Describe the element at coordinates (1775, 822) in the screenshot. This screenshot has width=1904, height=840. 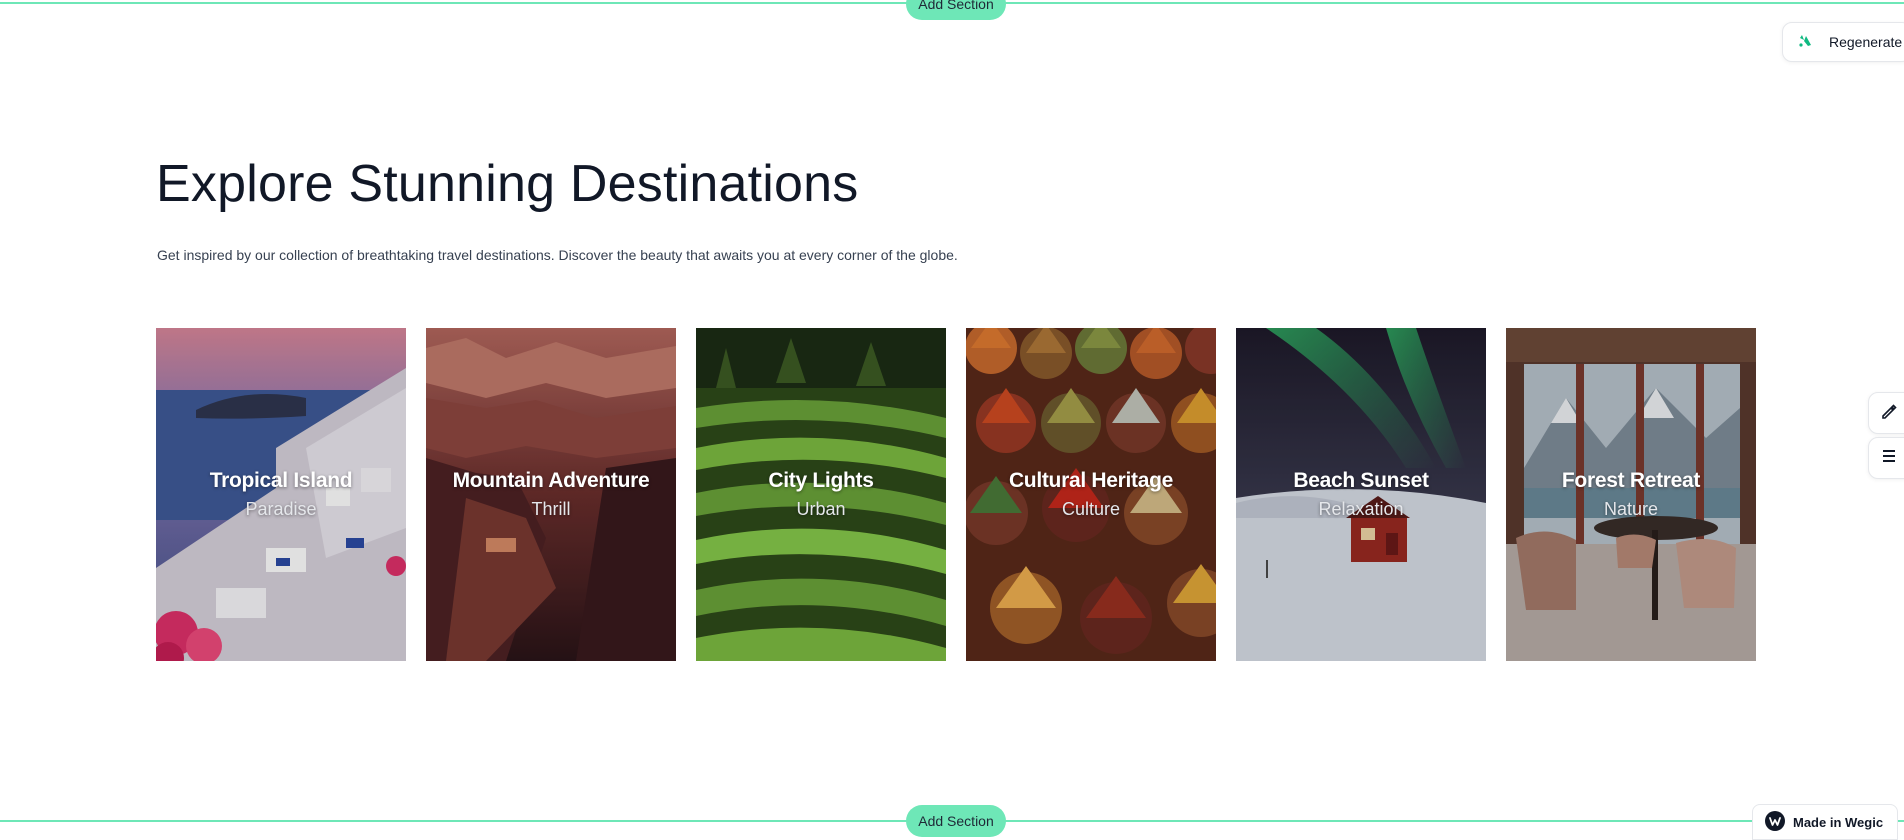
I see `wegic-logo-icon` at that location.